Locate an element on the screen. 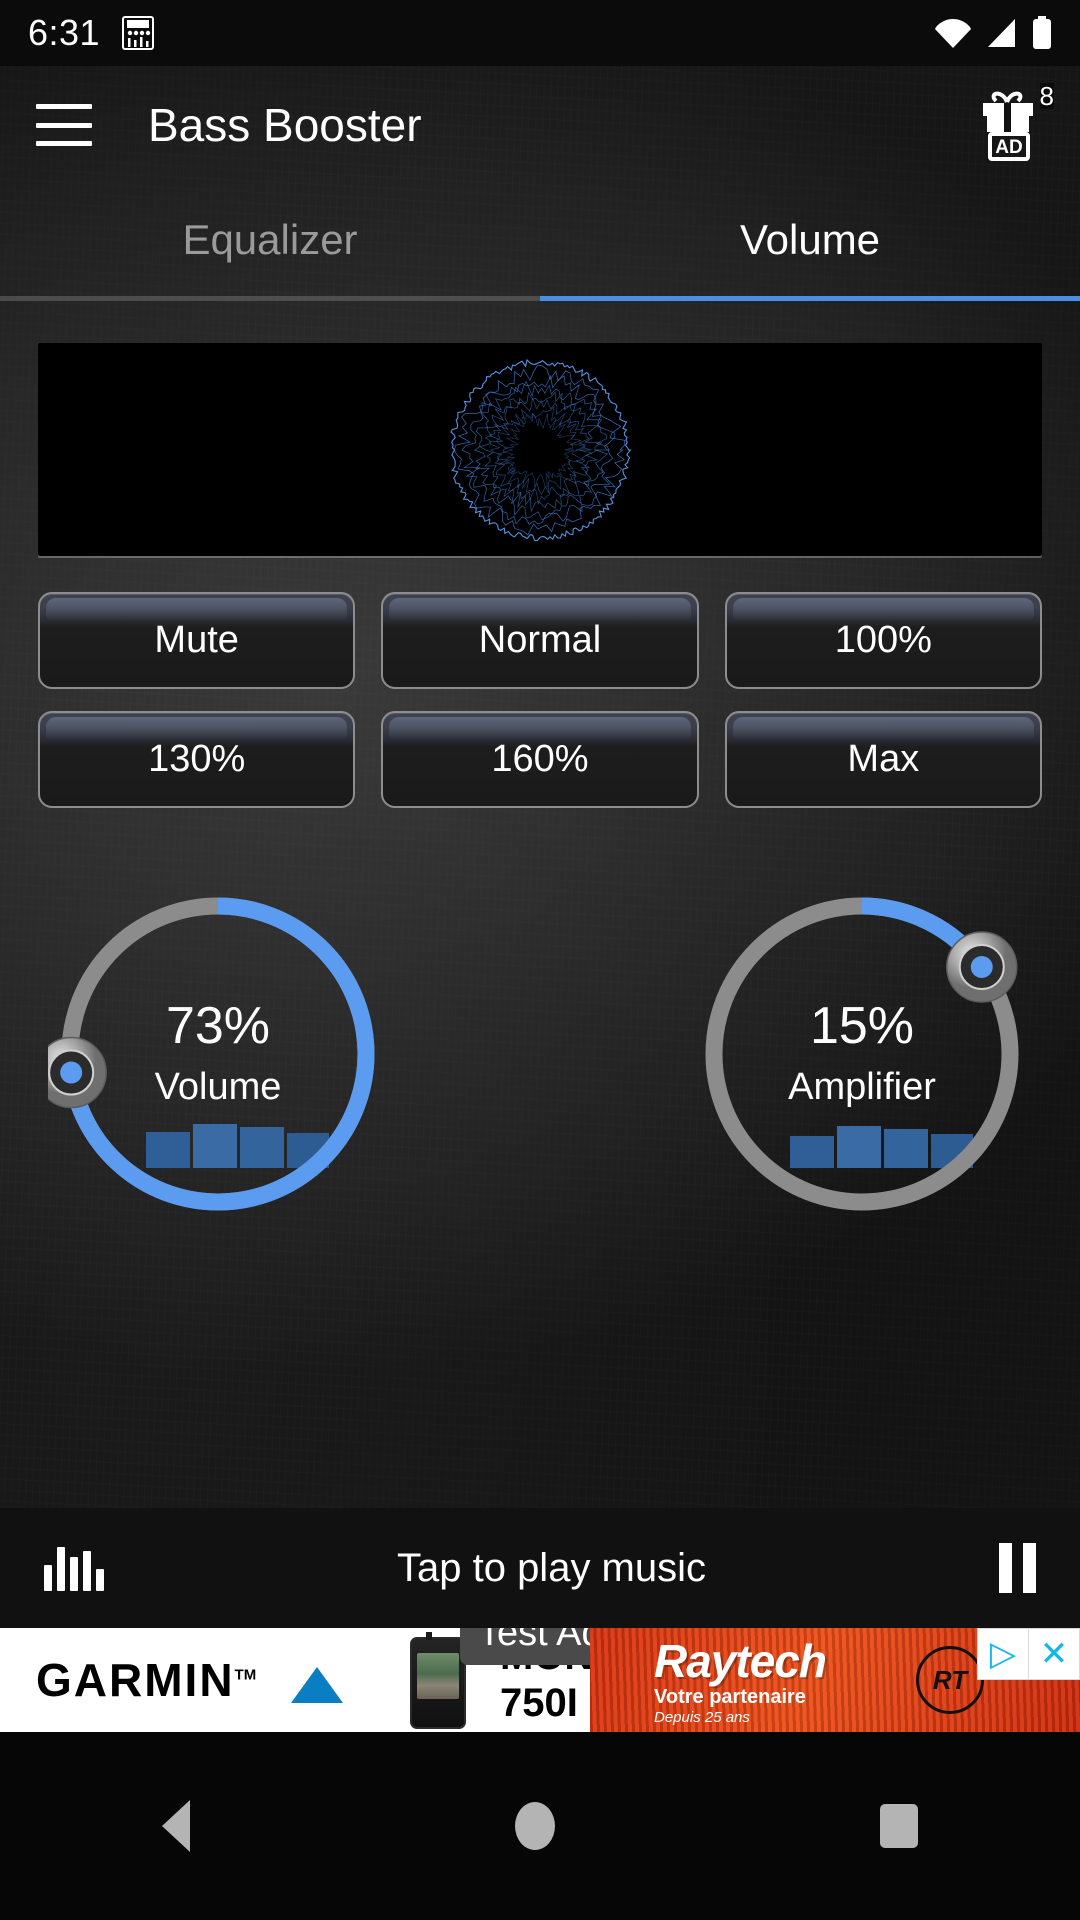 Image resolution: width=1080 pixels, height=1920 pixels. preset-label: Mute is located at coordinates (196, 640).